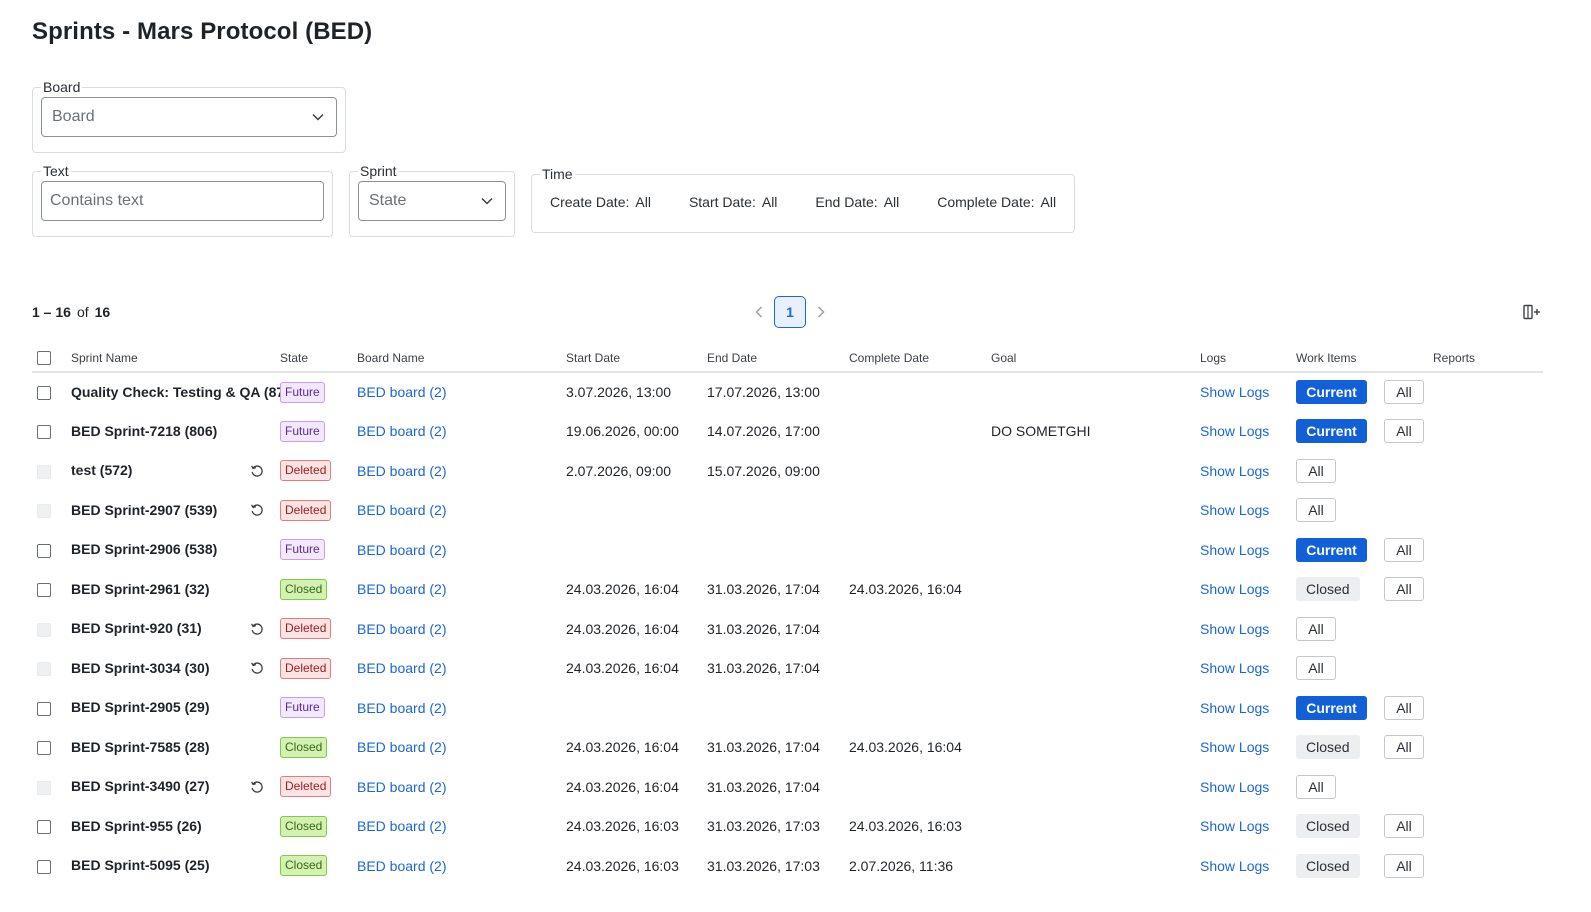 The image size is (1591, 912). I want to click on sprint-name-cell: BED Sprint-2961 (32), so click(175, 590).